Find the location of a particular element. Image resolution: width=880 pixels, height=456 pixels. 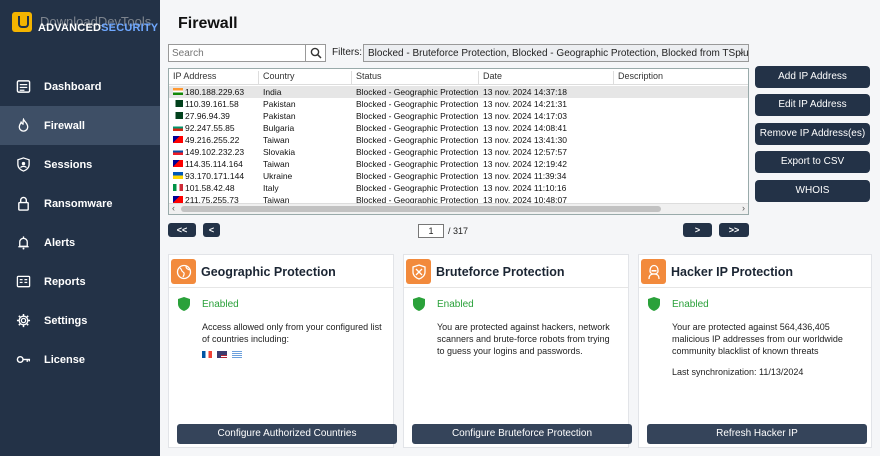

prev-page-button: < is located at coordinates (211, 230).